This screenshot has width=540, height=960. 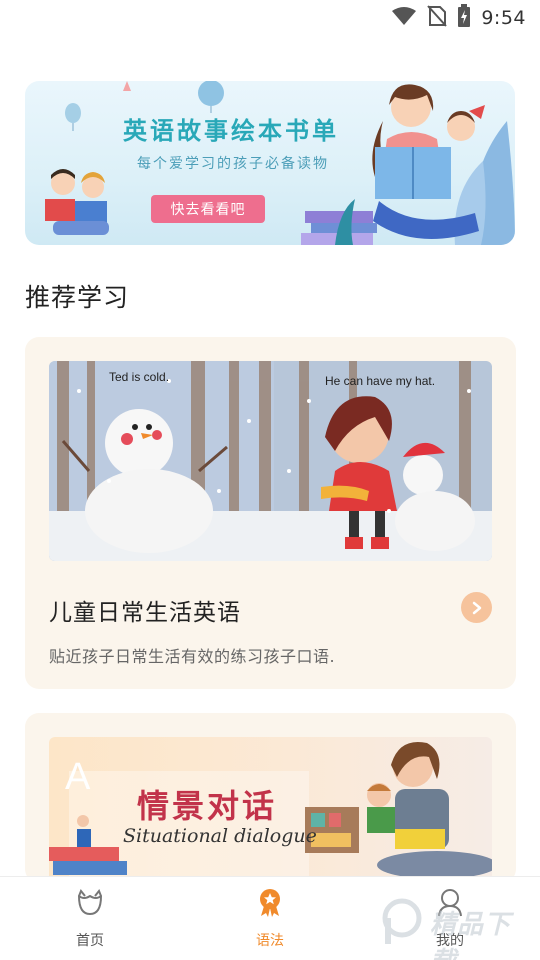 I want to click on kids-reading-illustration, so click(x=77, y=202).